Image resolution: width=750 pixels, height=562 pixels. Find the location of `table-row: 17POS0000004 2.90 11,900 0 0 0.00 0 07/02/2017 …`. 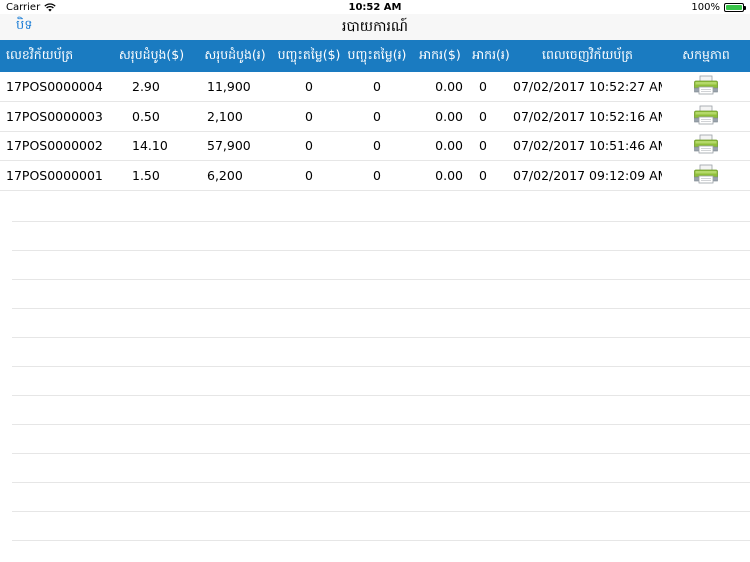

table-row: 17POS0000004 2.90 11,900 0 0 0.00 0 07/02/2017 … is located at coordinates (375, 87).